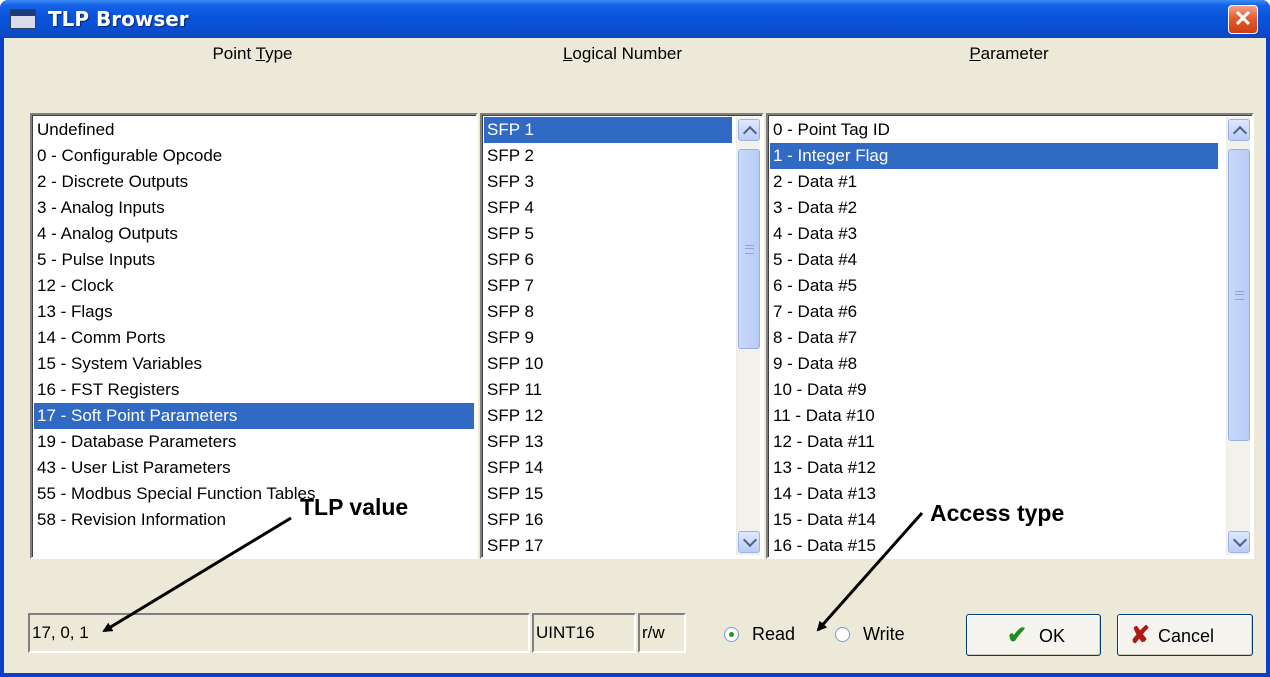 The height and width of the screenshot is (677, 1270). I want to click on window-icon, so click(23, 19).